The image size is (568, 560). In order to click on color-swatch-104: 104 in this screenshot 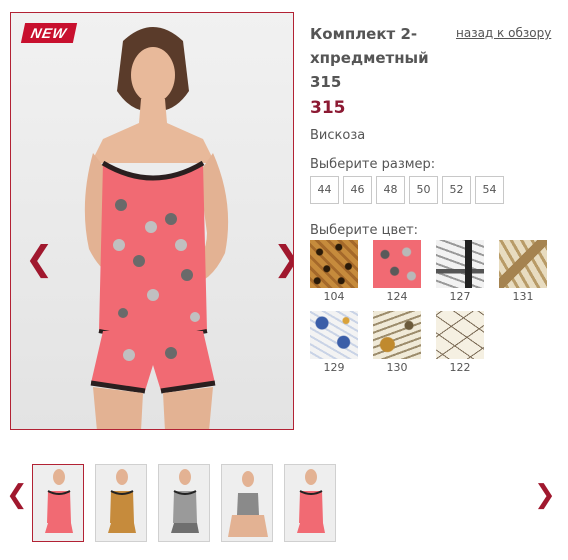, I will do `click(334, 271)`.